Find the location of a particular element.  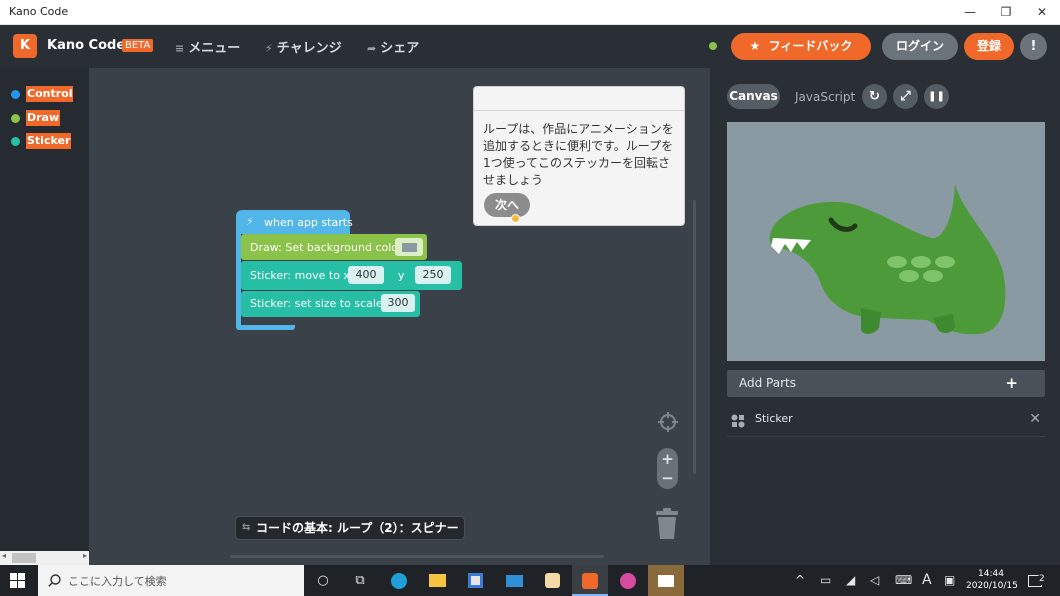

clock-date: 2020/10/15 is located at coordinates (992, 586).